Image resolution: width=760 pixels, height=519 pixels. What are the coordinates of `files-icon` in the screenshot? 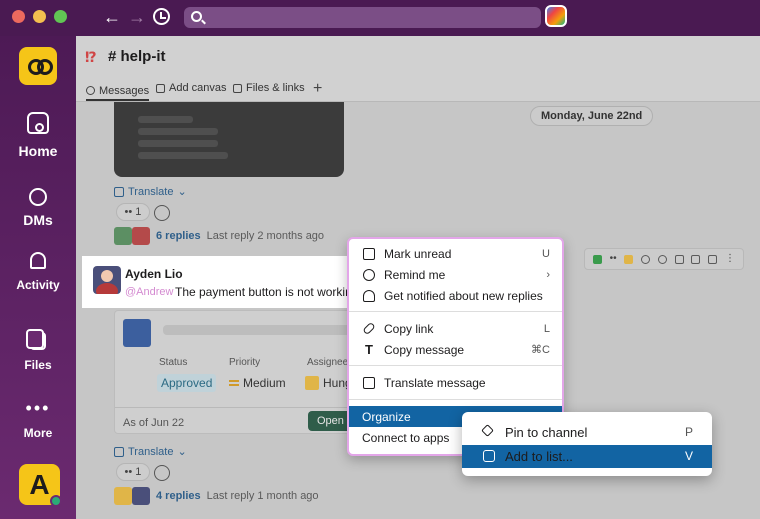 It's located at (36, 339).